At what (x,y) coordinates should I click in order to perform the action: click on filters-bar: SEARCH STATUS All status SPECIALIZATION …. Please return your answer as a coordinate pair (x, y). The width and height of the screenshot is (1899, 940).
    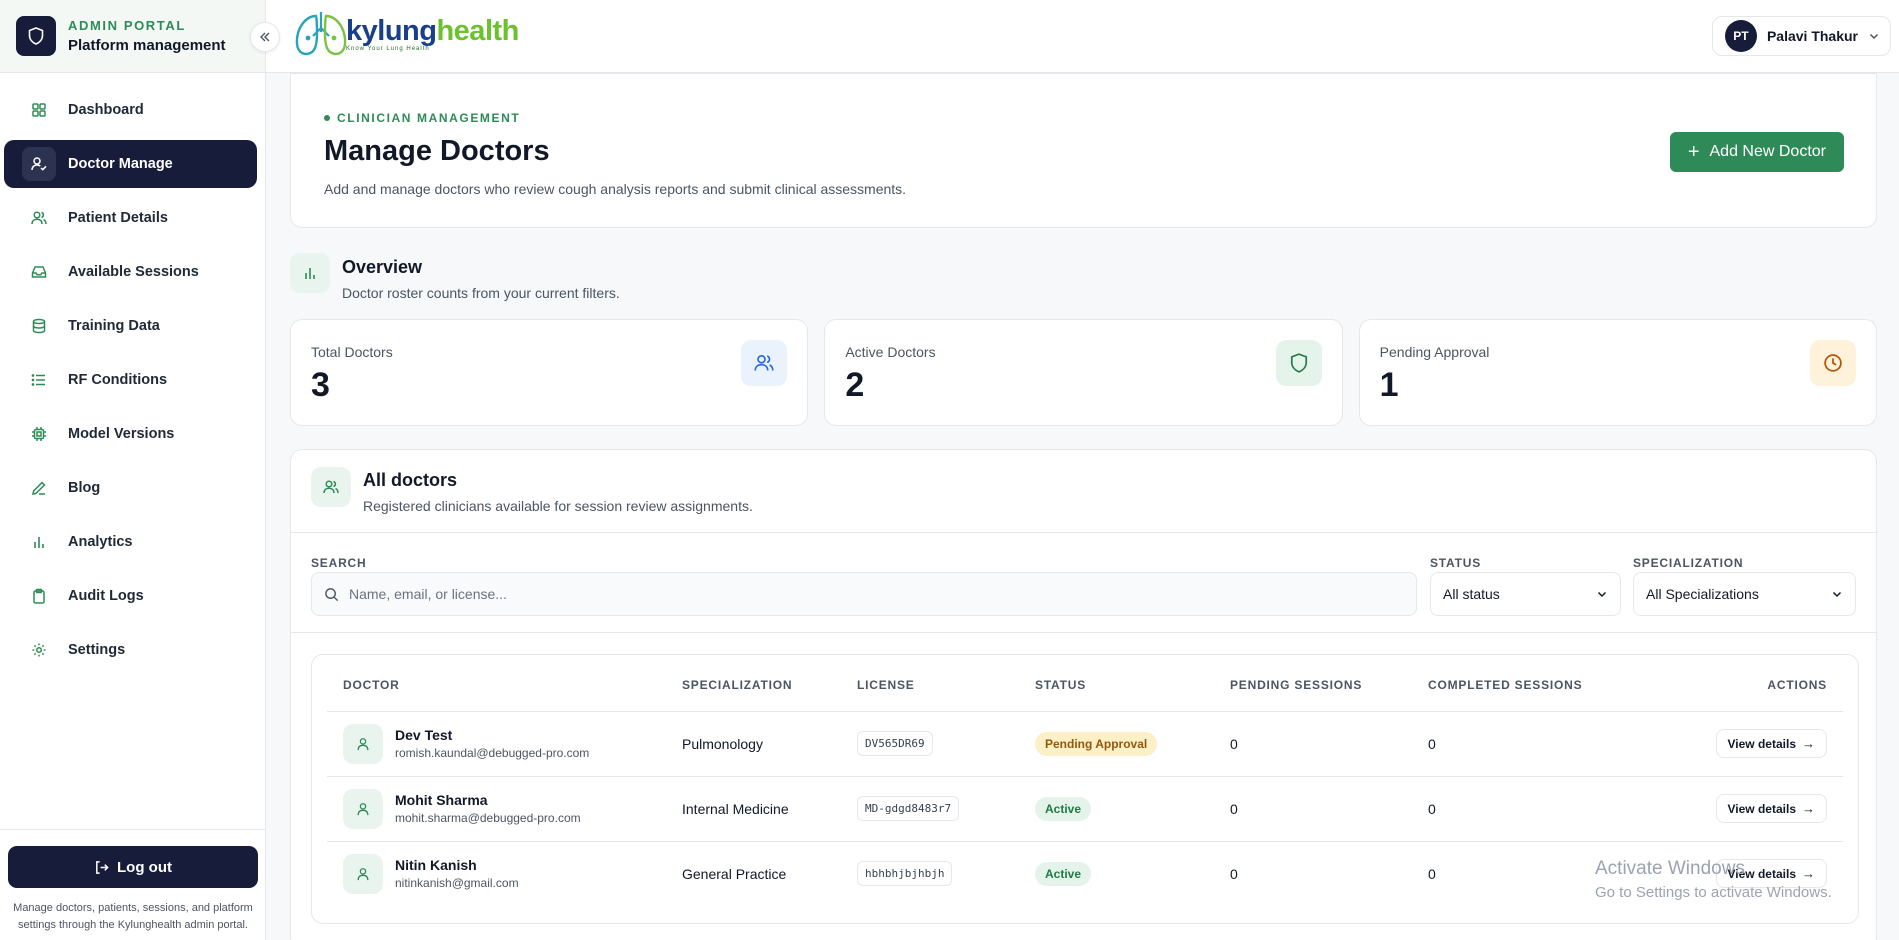
    Looking at the image, I should click on (1083, 583).